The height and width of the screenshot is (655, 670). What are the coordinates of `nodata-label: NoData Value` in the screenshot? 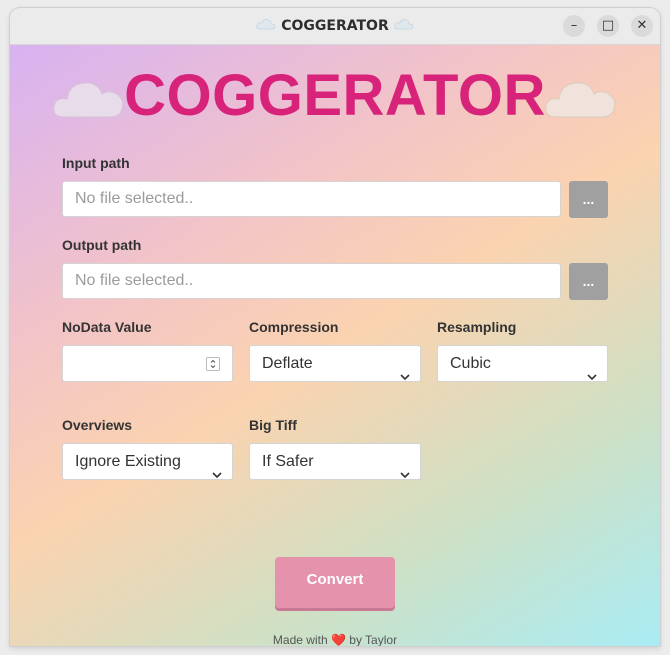 It's located at (107, 327).